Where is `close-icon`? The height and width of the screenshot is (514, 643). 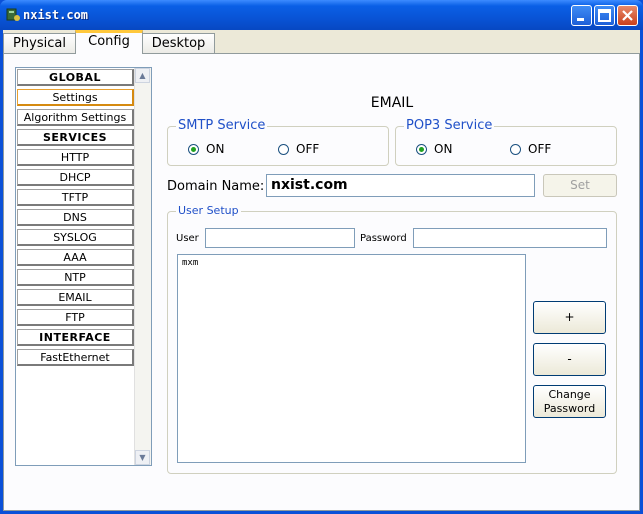 close-icon is located at coordinates (627, 15).